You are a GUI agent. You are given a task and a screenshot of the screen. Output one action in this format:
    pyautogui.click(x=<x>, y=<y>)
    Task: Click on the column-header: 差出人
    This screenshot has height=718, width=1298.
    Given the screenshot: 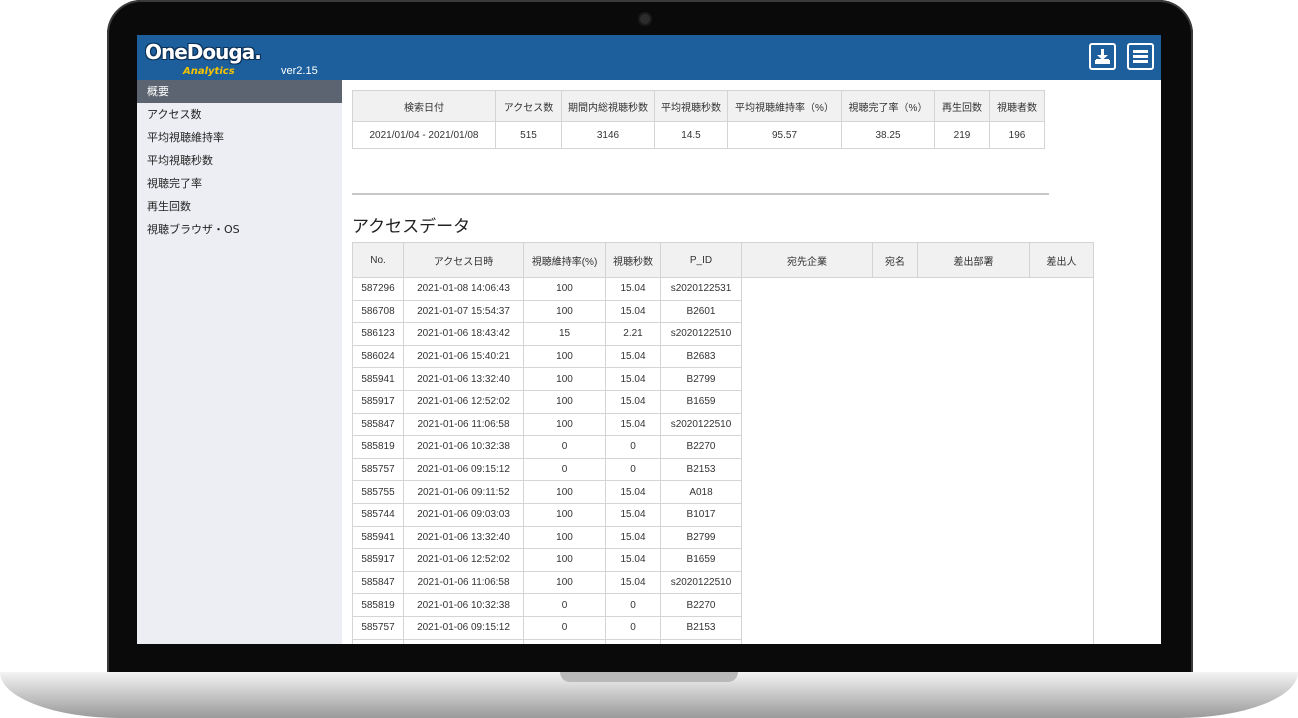 What is the action you would take?
    pyautogui.click(x=1061, y=260)
    